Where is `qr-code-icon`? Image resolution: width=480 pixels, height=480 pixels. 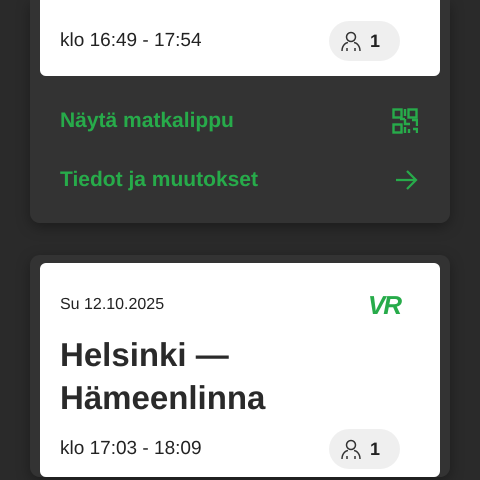
qr-code-icon is located at coordinates (405, 121).